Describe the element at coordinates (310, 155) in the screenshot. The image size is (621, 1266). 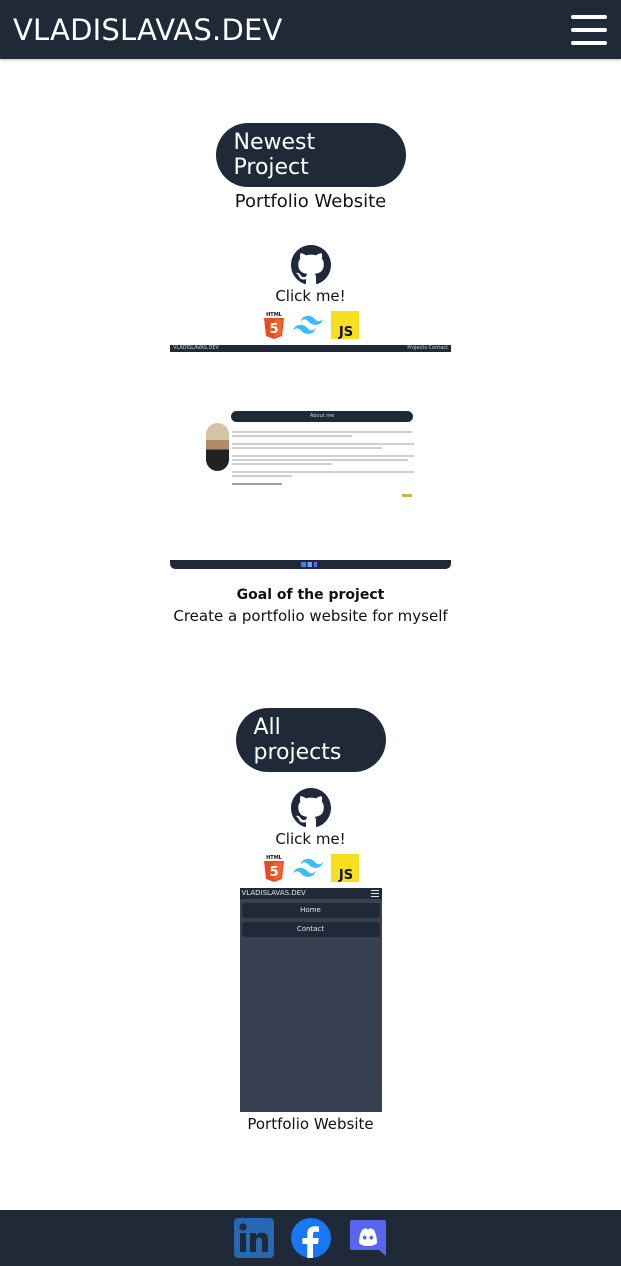
I see `newest-project-heading: Newest Project` at that location.